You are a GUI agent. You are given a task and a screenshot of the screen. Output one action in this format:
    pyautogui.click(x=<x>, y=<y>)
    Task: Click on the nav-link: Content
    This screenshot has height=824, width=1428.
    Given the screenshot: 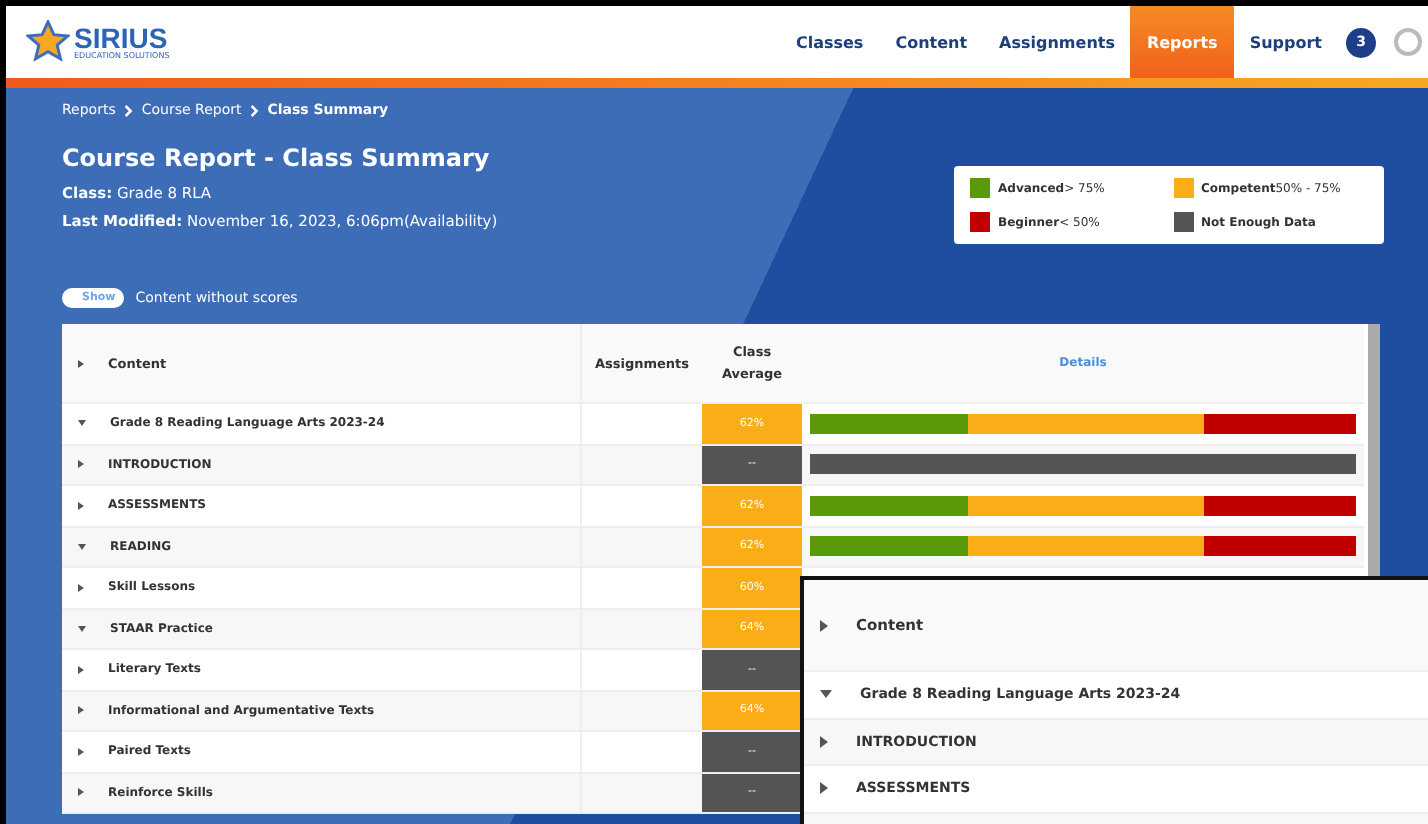 What is the action you would take?
    pyautogui.click(x=931, y=42)
    